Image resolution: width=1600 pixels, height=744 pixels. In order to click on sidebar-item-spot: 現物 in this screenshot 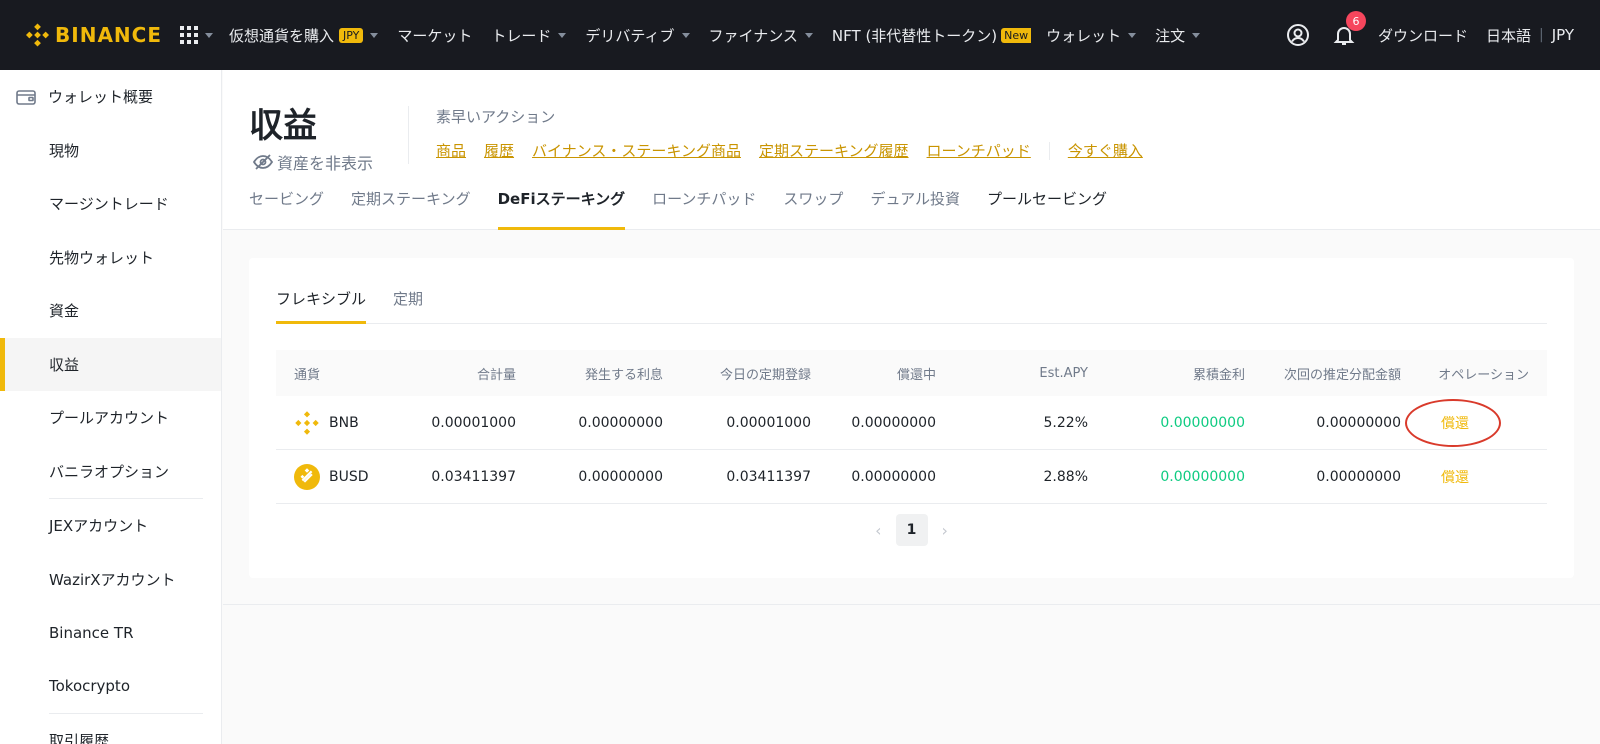, I will do `click(110, 151)`.